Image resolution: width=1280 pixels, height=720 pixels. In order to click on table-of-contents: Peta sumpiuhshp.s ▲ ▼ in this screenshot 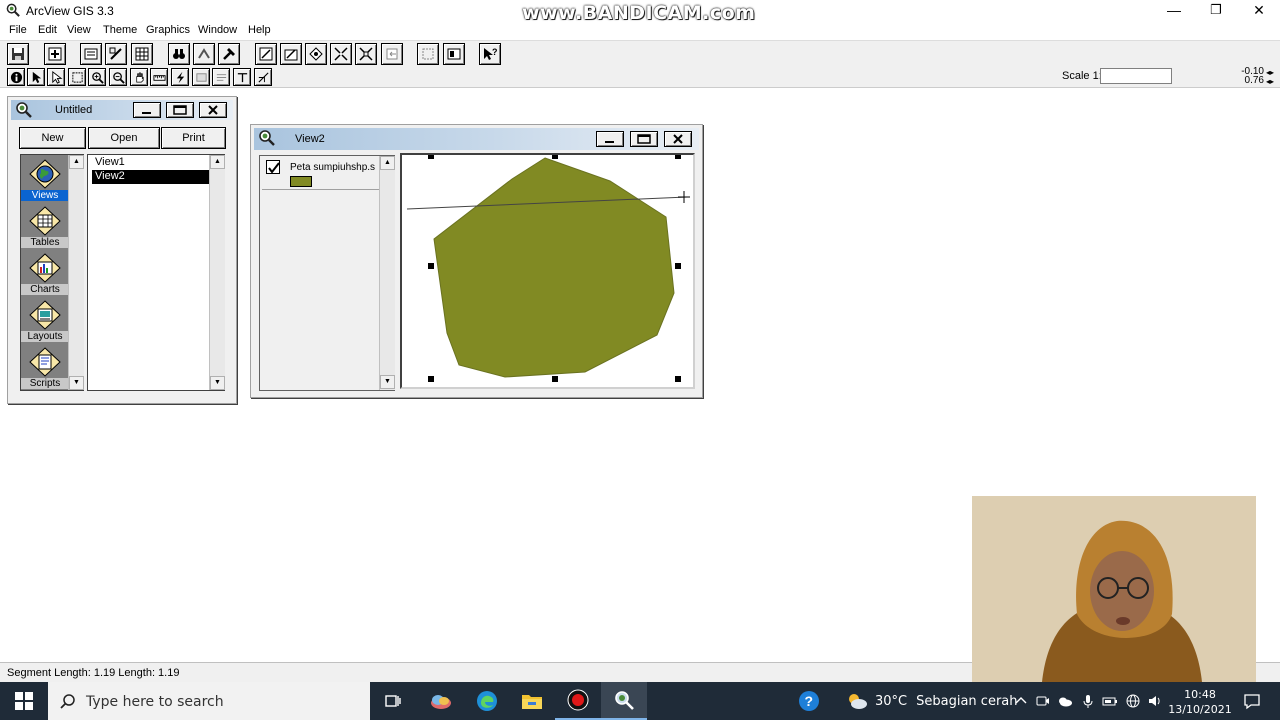, I will do `click(327, 273)`.